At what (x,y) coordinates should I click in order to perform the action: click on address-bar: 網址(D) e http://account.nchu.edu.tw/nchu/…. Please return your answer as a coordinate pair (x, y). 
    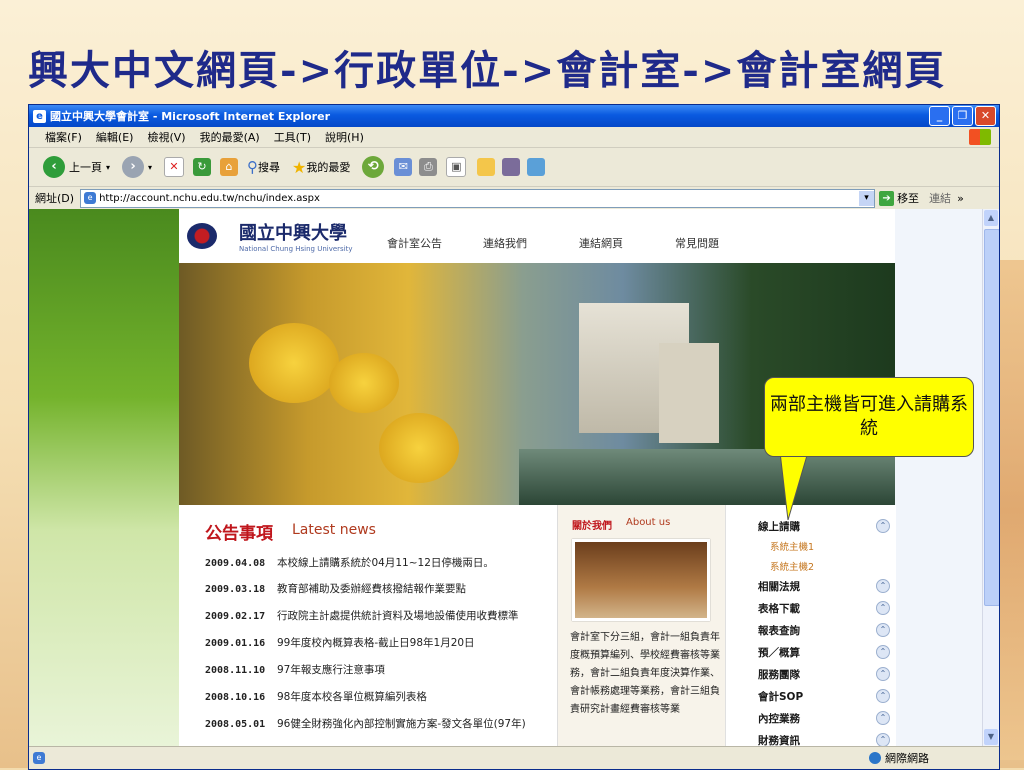
    Looking at the image, I should click on (514, 198).